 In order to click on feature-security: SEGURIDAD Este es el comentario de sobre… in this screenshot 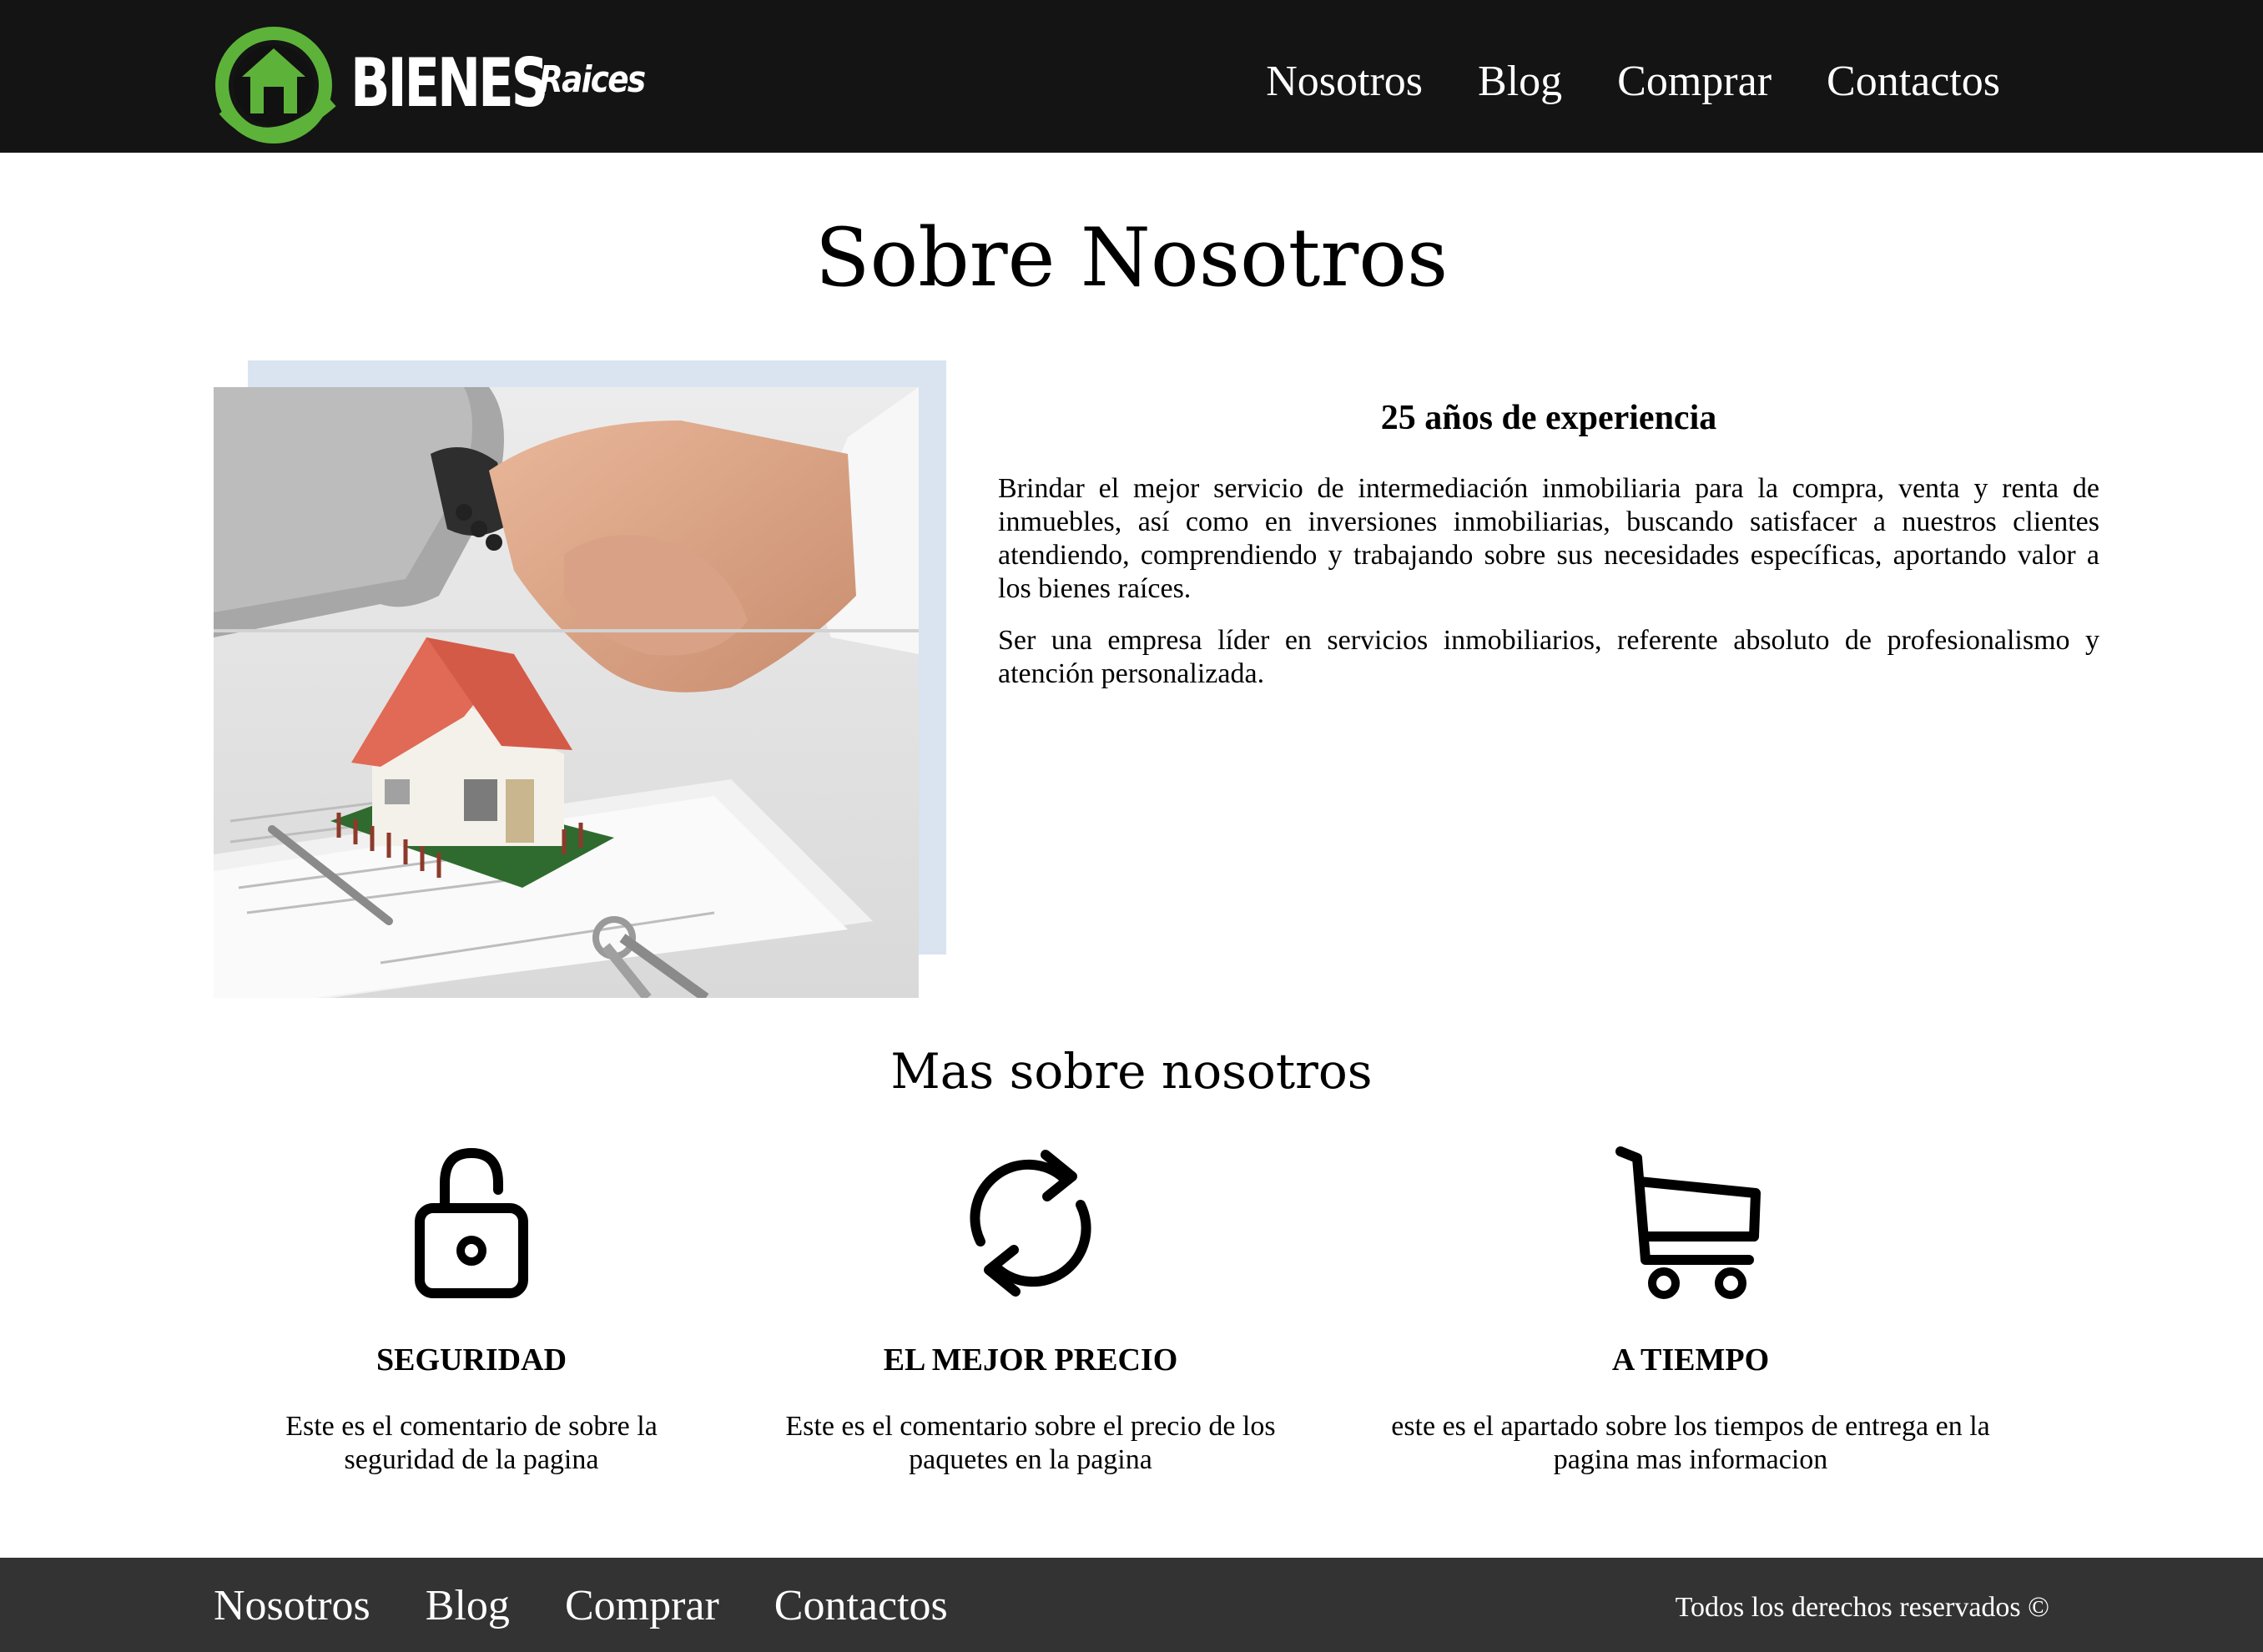, I will do `click(471, 1309)`.